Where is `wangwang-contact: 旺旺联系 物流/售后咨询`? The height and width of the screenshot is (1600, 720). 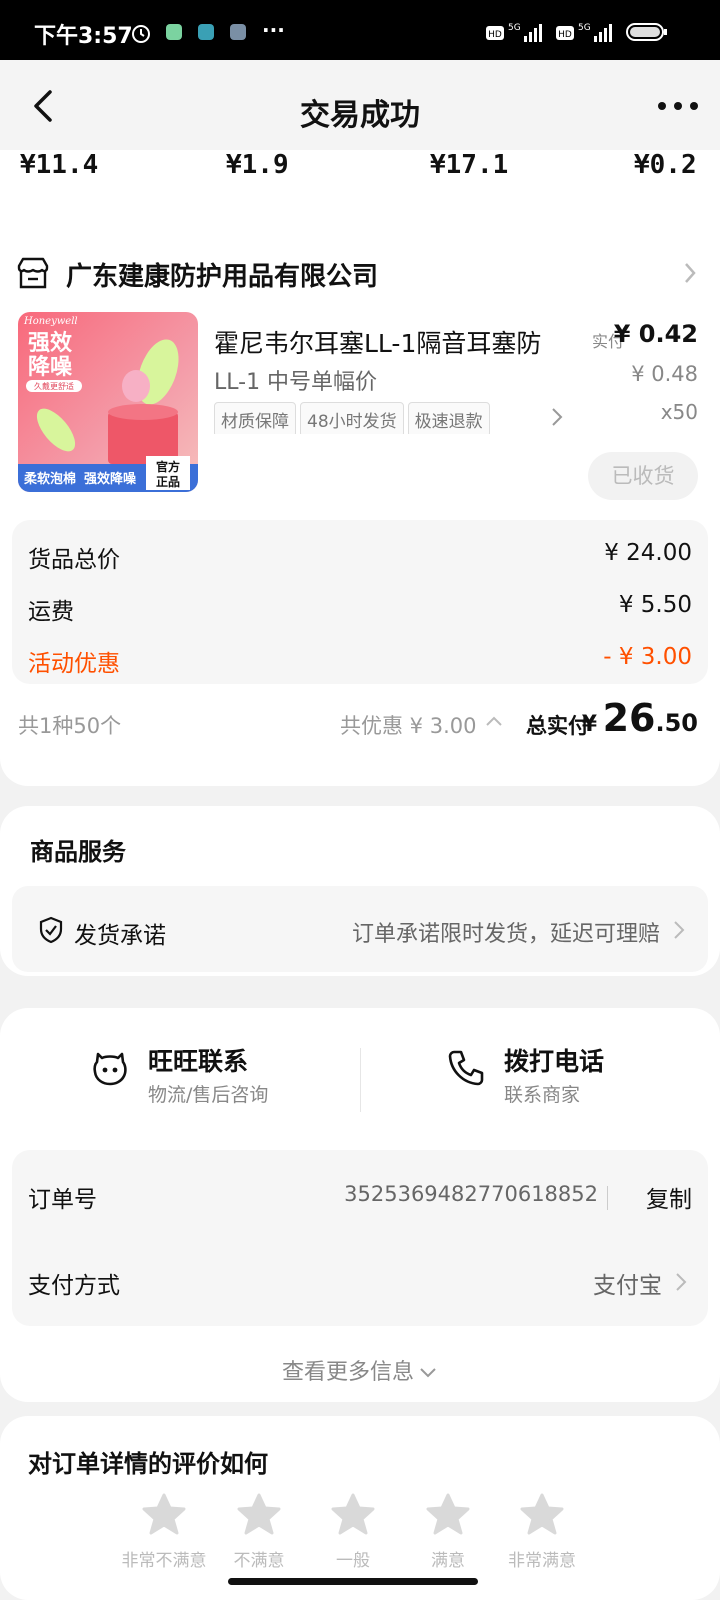 wangwang-contact: 旺旺联系 物流/售后咨询 is located at coordinates (200, 1078).